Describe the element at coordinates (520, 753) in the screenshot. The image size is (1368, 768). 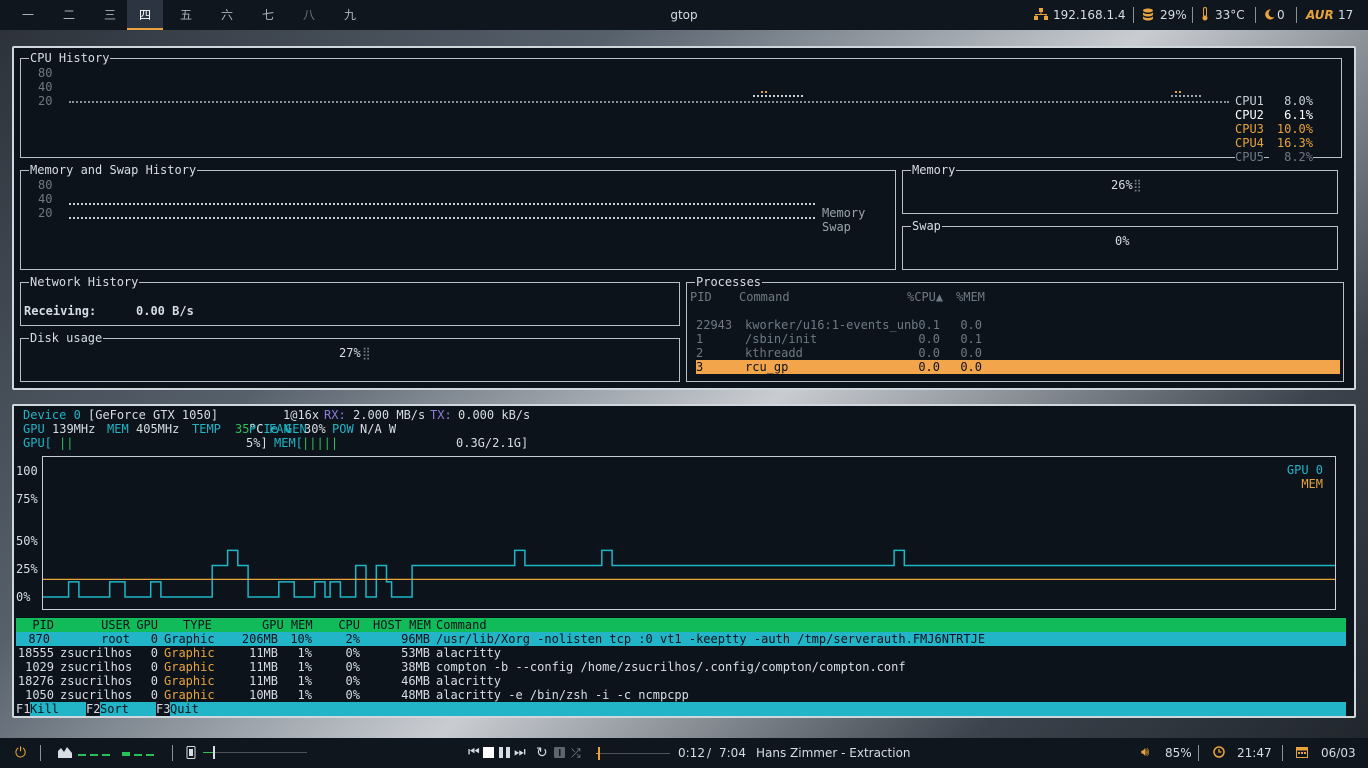
I see `next-track-icon: ⏭` at that location.